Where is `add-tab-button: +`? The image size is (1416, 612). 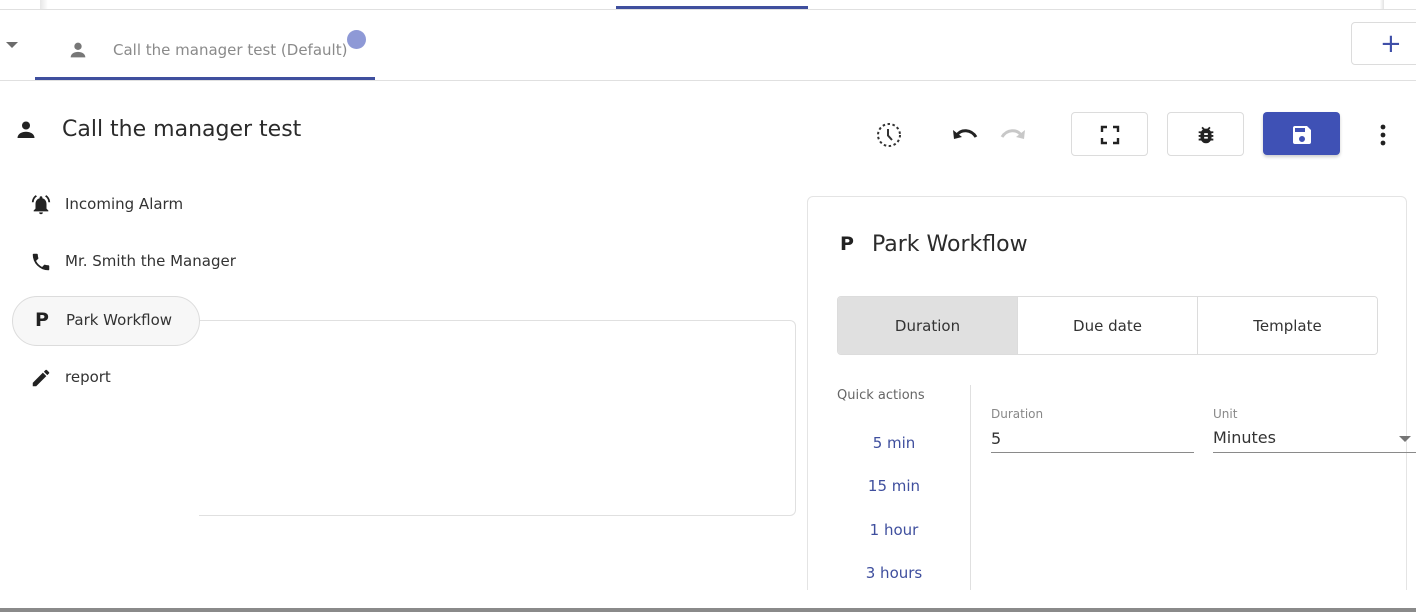 add-tab-button: + is located at coordinates (1383, 43).